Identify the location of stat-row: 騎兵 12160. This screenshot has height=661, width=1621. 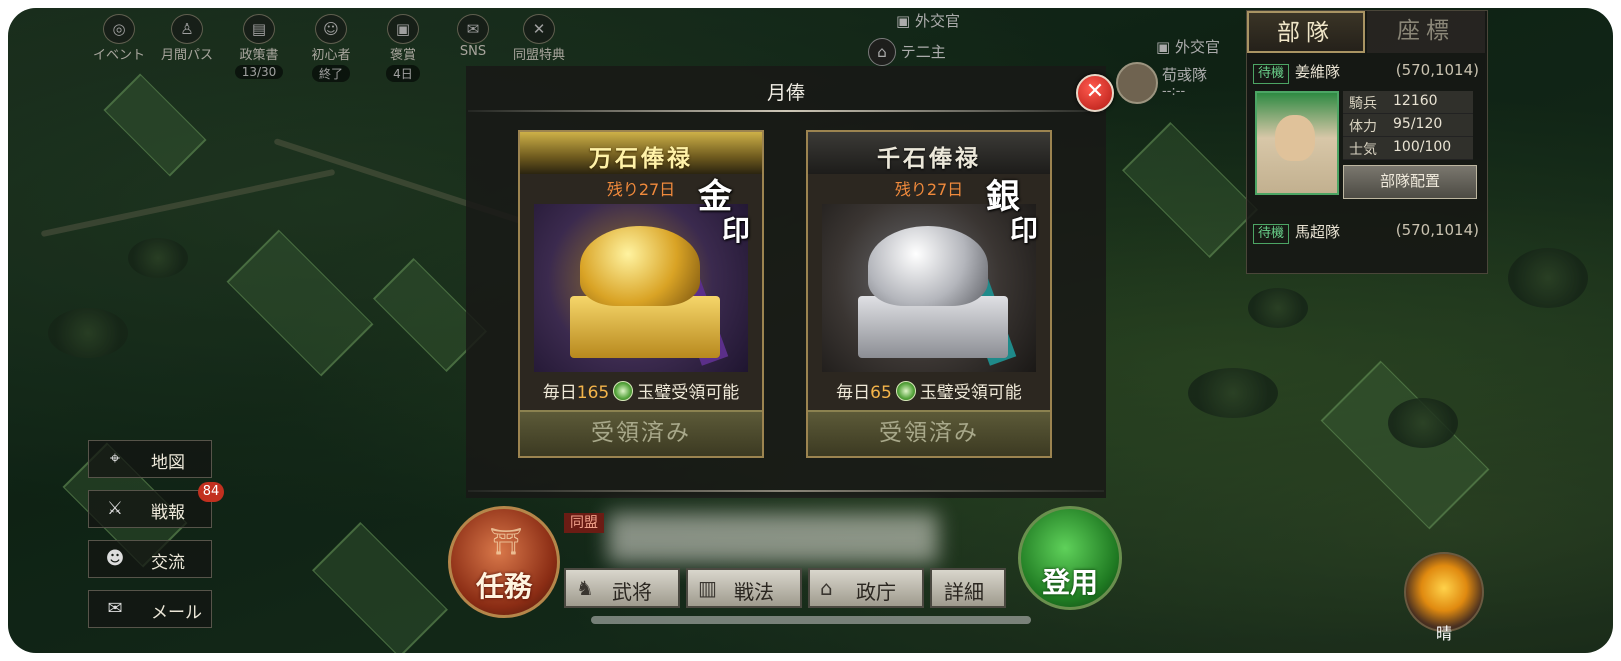
(1408, 102).